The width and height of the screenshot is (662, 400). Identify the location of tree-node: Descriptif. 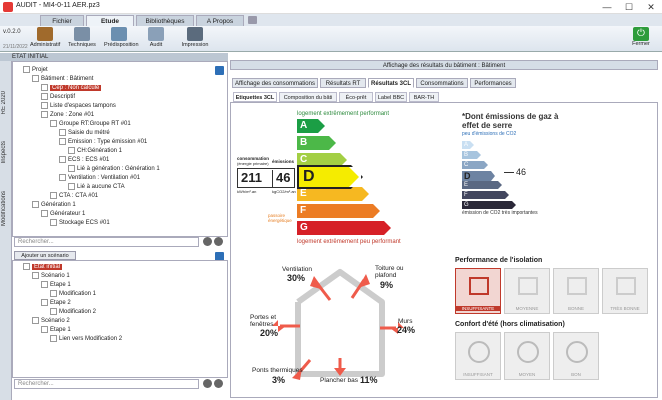
(58, 97).